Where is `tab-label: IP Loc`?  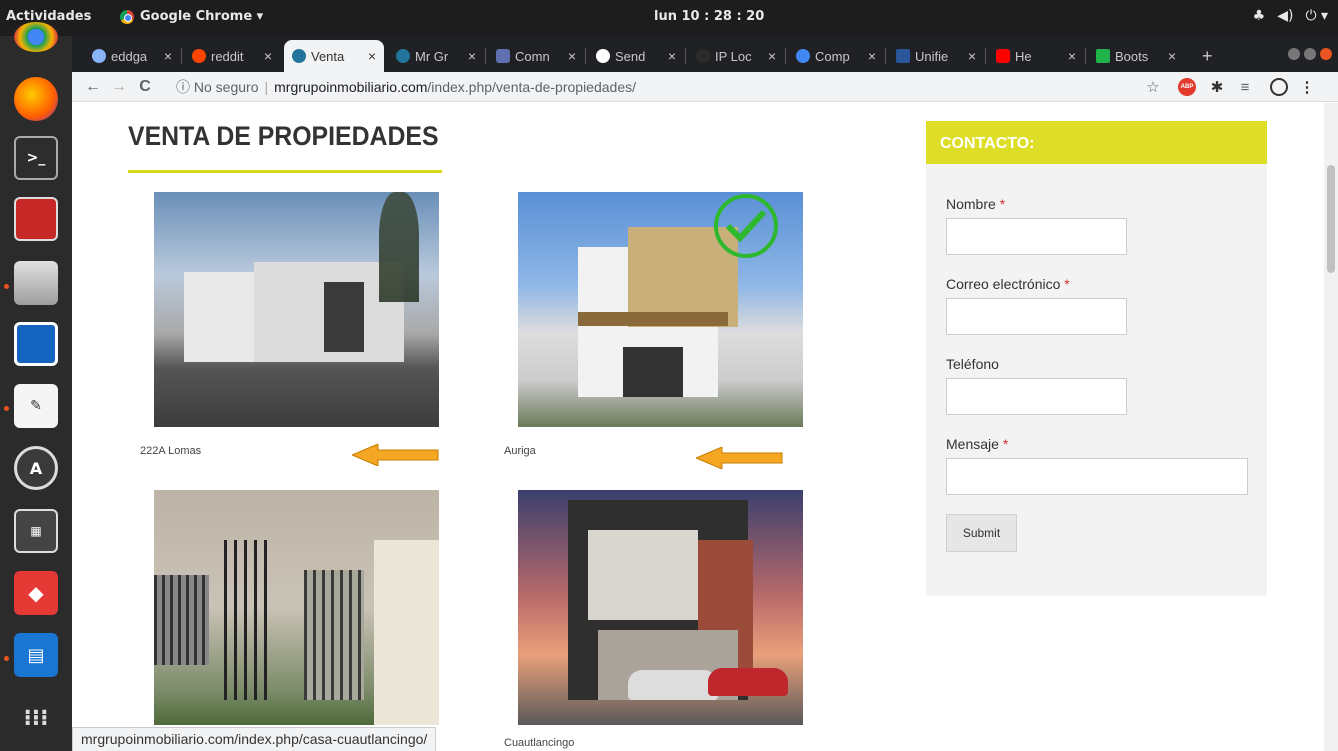
tab-label: IP Loc is located at coordinates (733, 56).